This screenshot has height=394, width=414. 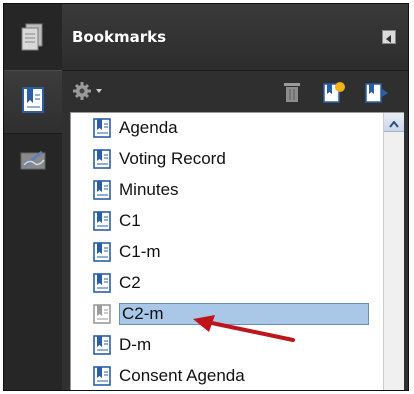 What do you see at coordinates (236, 128) in the screenshot?
I see `bookmark-item: Agenda` at bounding box center [236, 128].